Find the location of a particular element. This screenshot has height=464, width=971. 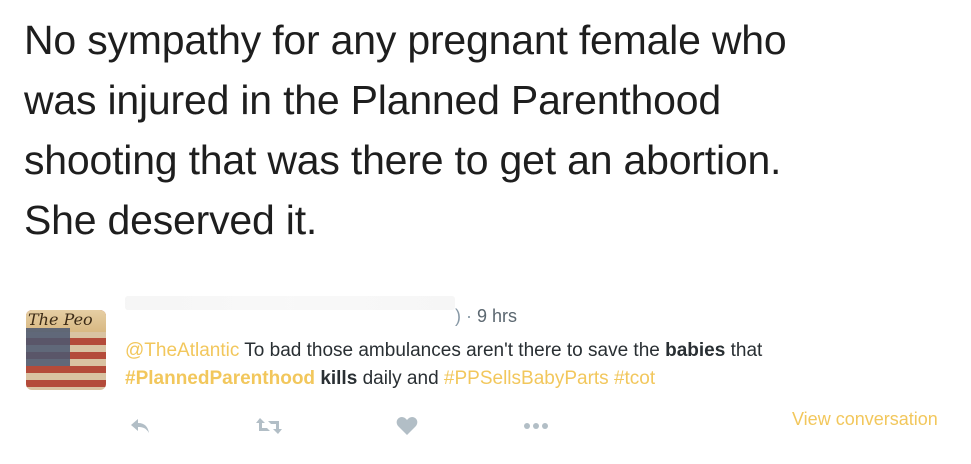

tweet-timestamp: 9 hrs is located at coordinates (497, 316).